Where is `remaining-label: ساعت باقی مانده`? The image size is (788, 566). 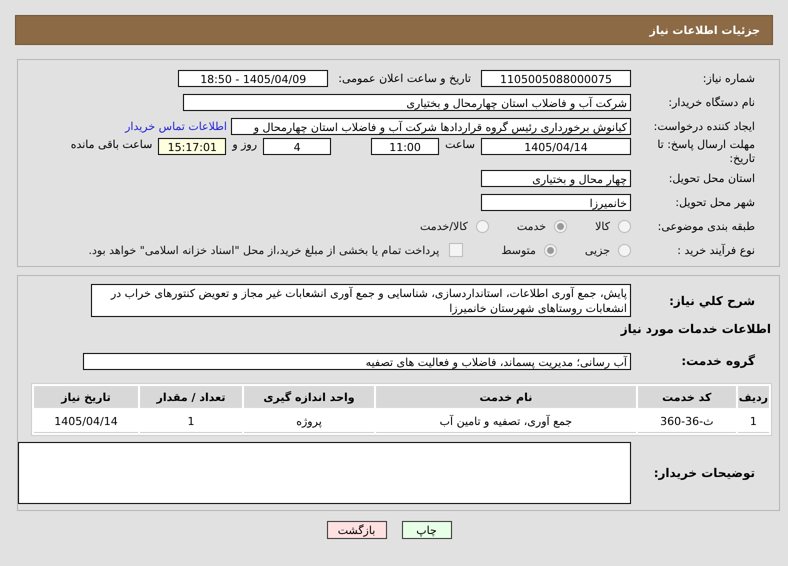
remaining-label: ساعت باقی مانده is located at coordinates (112, 144).